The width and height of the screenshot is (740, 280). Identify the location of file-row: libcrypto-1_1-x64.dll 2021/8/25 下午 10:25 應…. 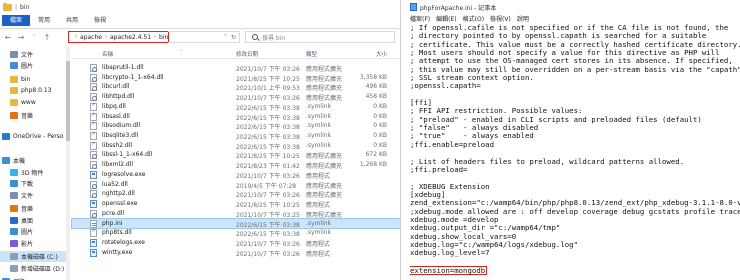
(236, 78).